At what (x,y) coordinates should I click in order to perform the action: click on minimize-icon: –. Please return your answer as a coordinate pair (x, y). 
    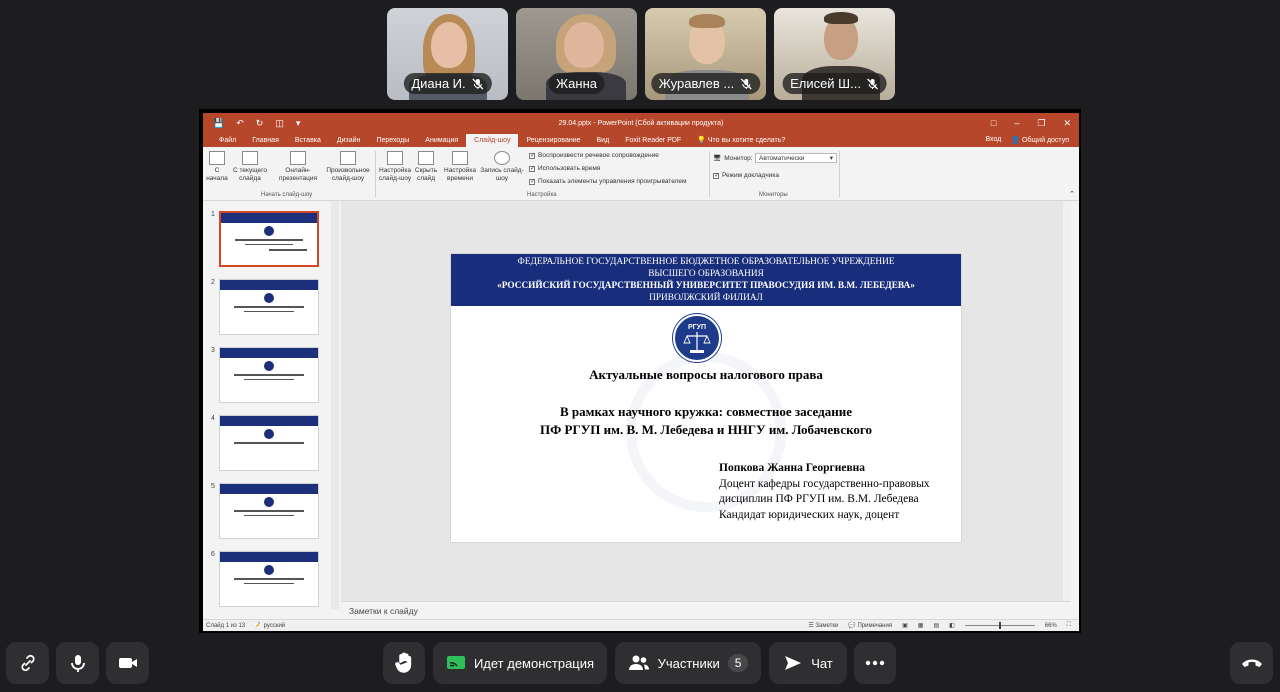
    Looking at the image, I should click on (1016, 123).